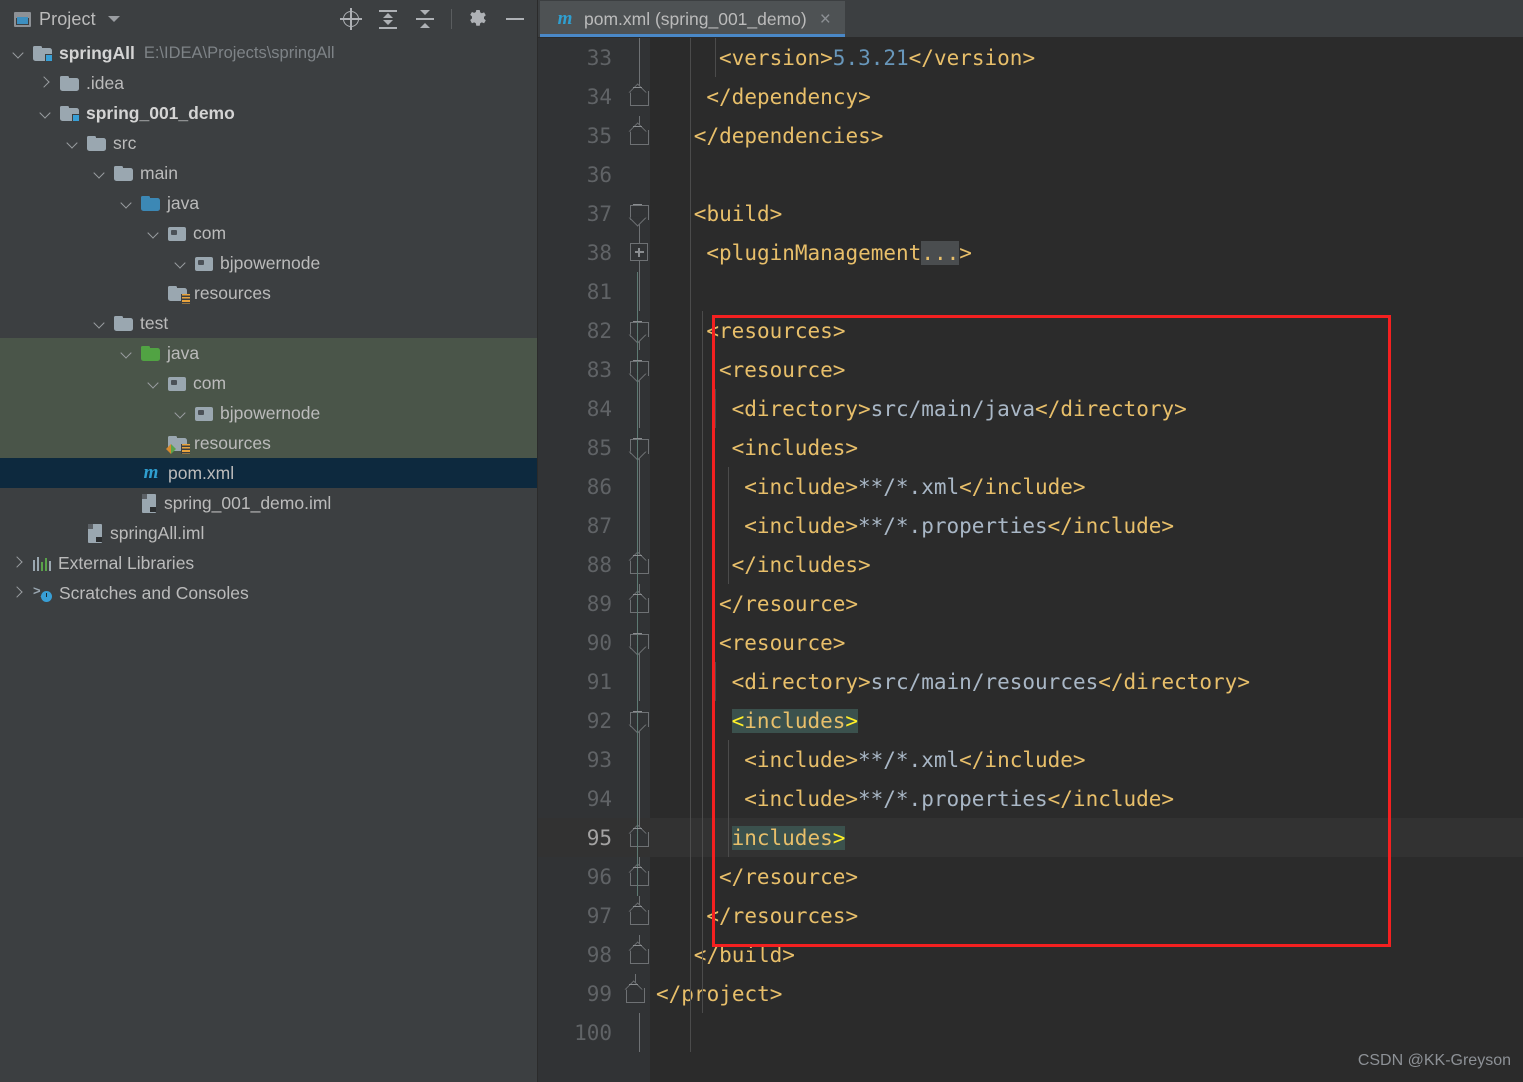 Image resolution: width=1523 pixels, height=1082 pixels. What do you see at coordinates (269, 503) in the screenshot?
I see `tree-item-spring-001-demo-iml: spring_001_demo.iml` at bounding box center [269, 503].